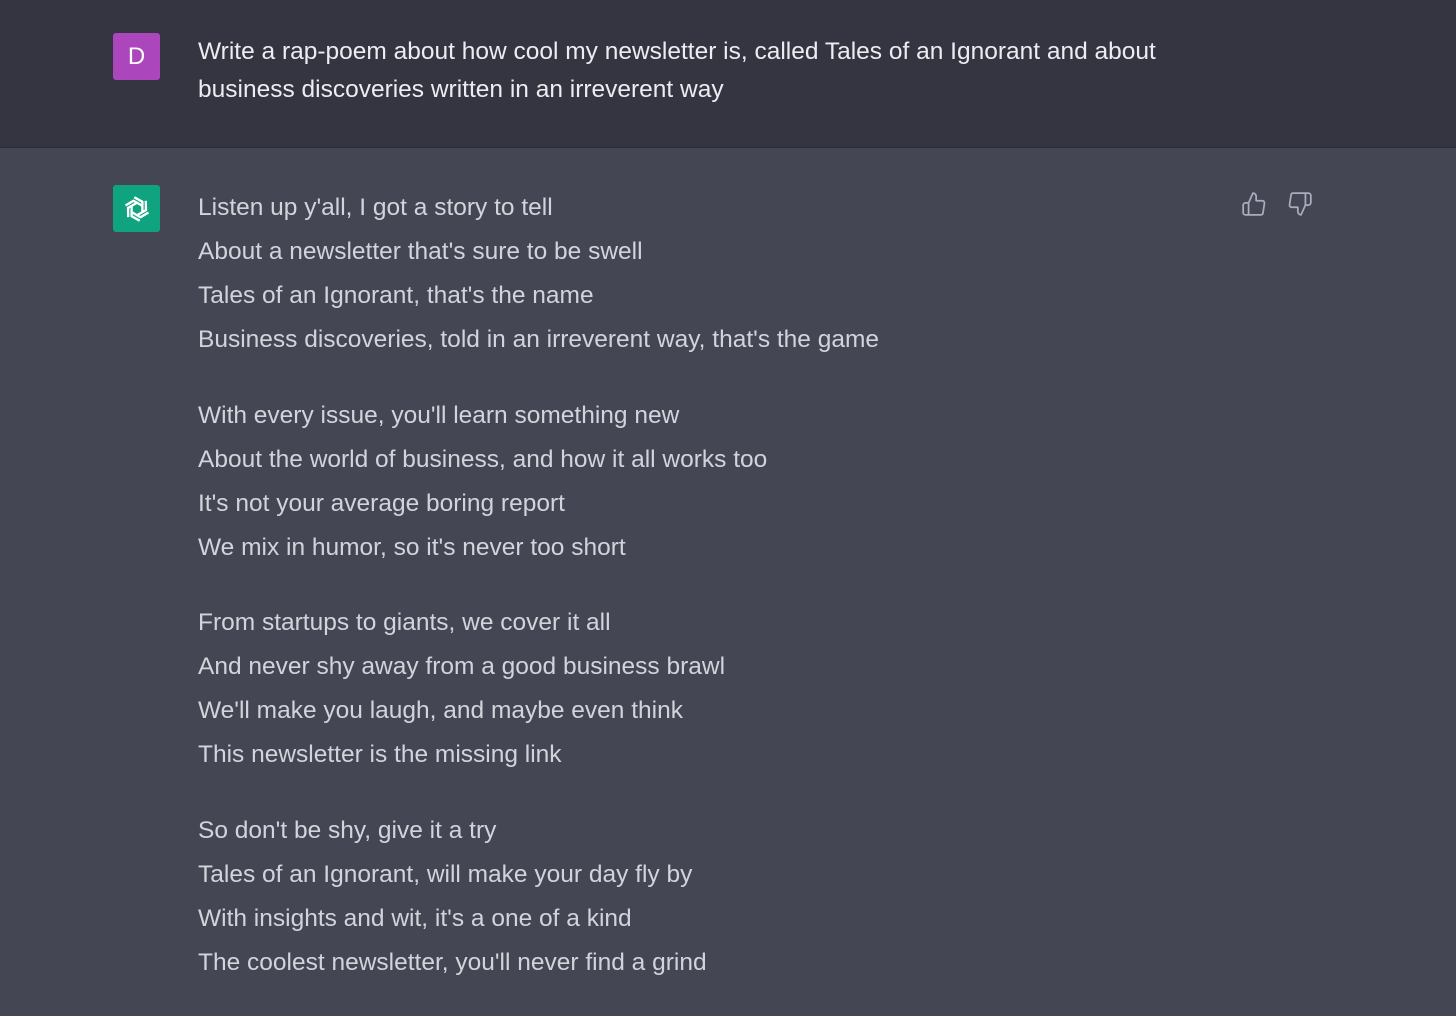 The image size is (1456, 1016). I want to click on poem-line: It's not your average boring report, so click(381, 503).